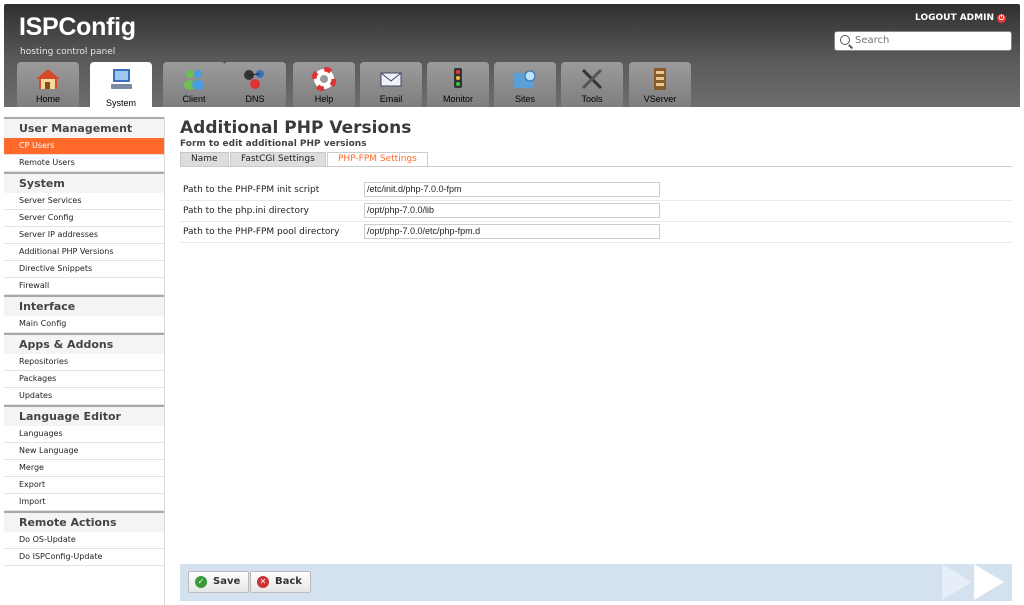  Describe the element at coordinates (324, 79) in the screenshot. I see `lifebuoy-icon` at that location.